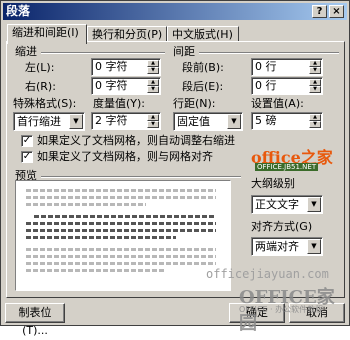 This screenshot has width=350, height=340. I want to click on right-indent-stepper: 0 字符 ▲ ▼, so click(126, 86).